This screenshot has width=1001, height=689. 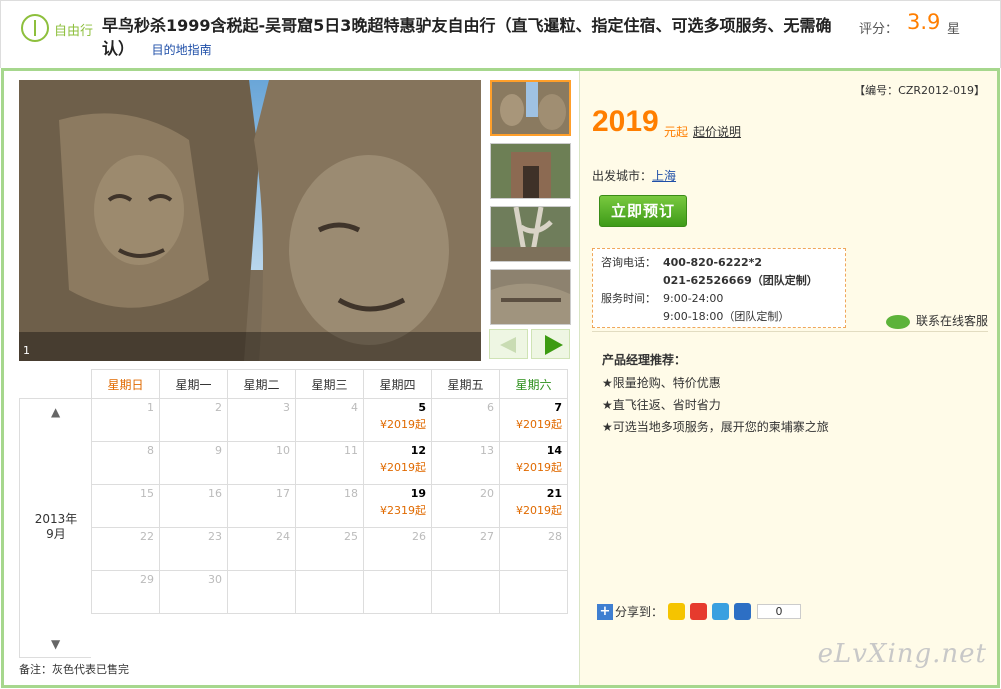 I want to click on day-number: 4, so click(x=354, y=407).